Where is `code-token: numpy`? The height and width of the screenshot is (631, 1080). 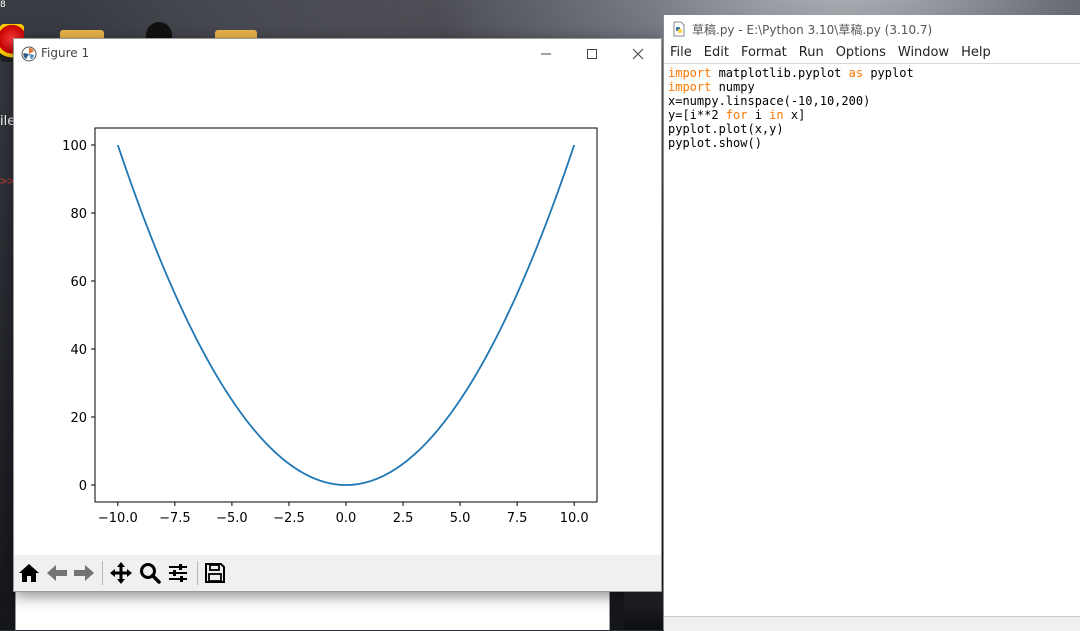
code-token: numpy is located at coordinates (733, 87).